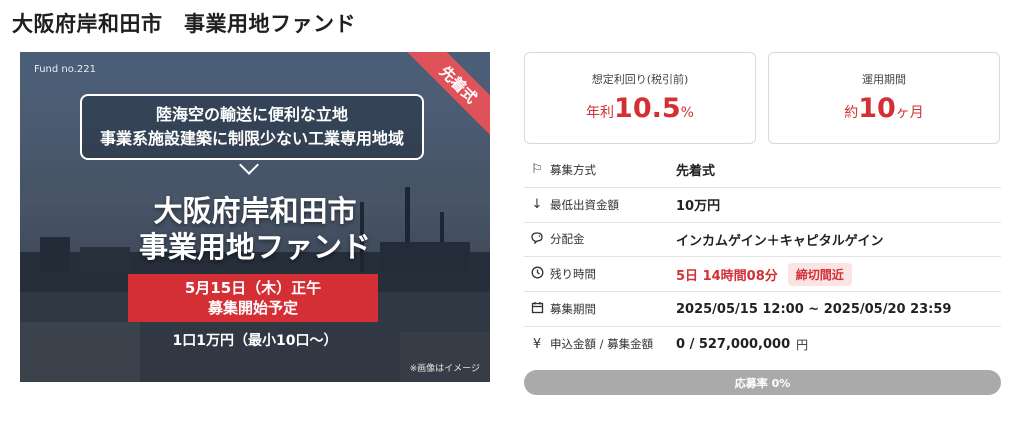 The height and width of the screenshot is (421, 1024). I want to click on page-title: 大阪府岸和田市 事業用地ファンド, so click(184, 24).